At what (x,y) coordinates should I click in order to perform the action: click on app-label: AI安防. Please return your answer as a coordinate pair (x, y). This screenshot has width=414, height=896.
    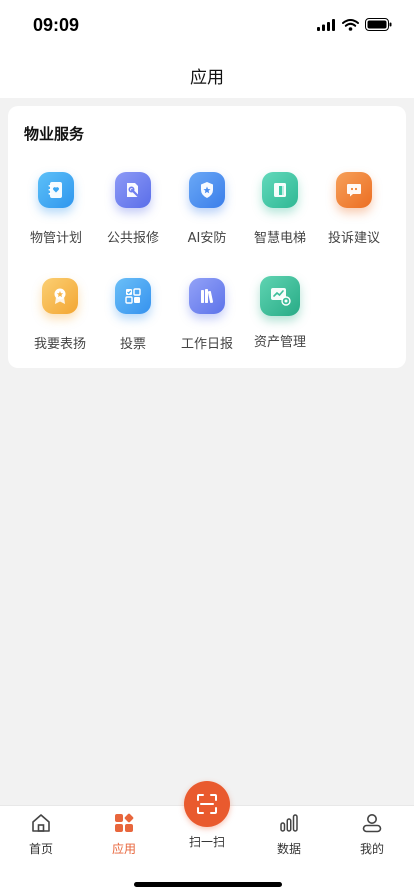
    Looking at the image, I should click on (207, 238).